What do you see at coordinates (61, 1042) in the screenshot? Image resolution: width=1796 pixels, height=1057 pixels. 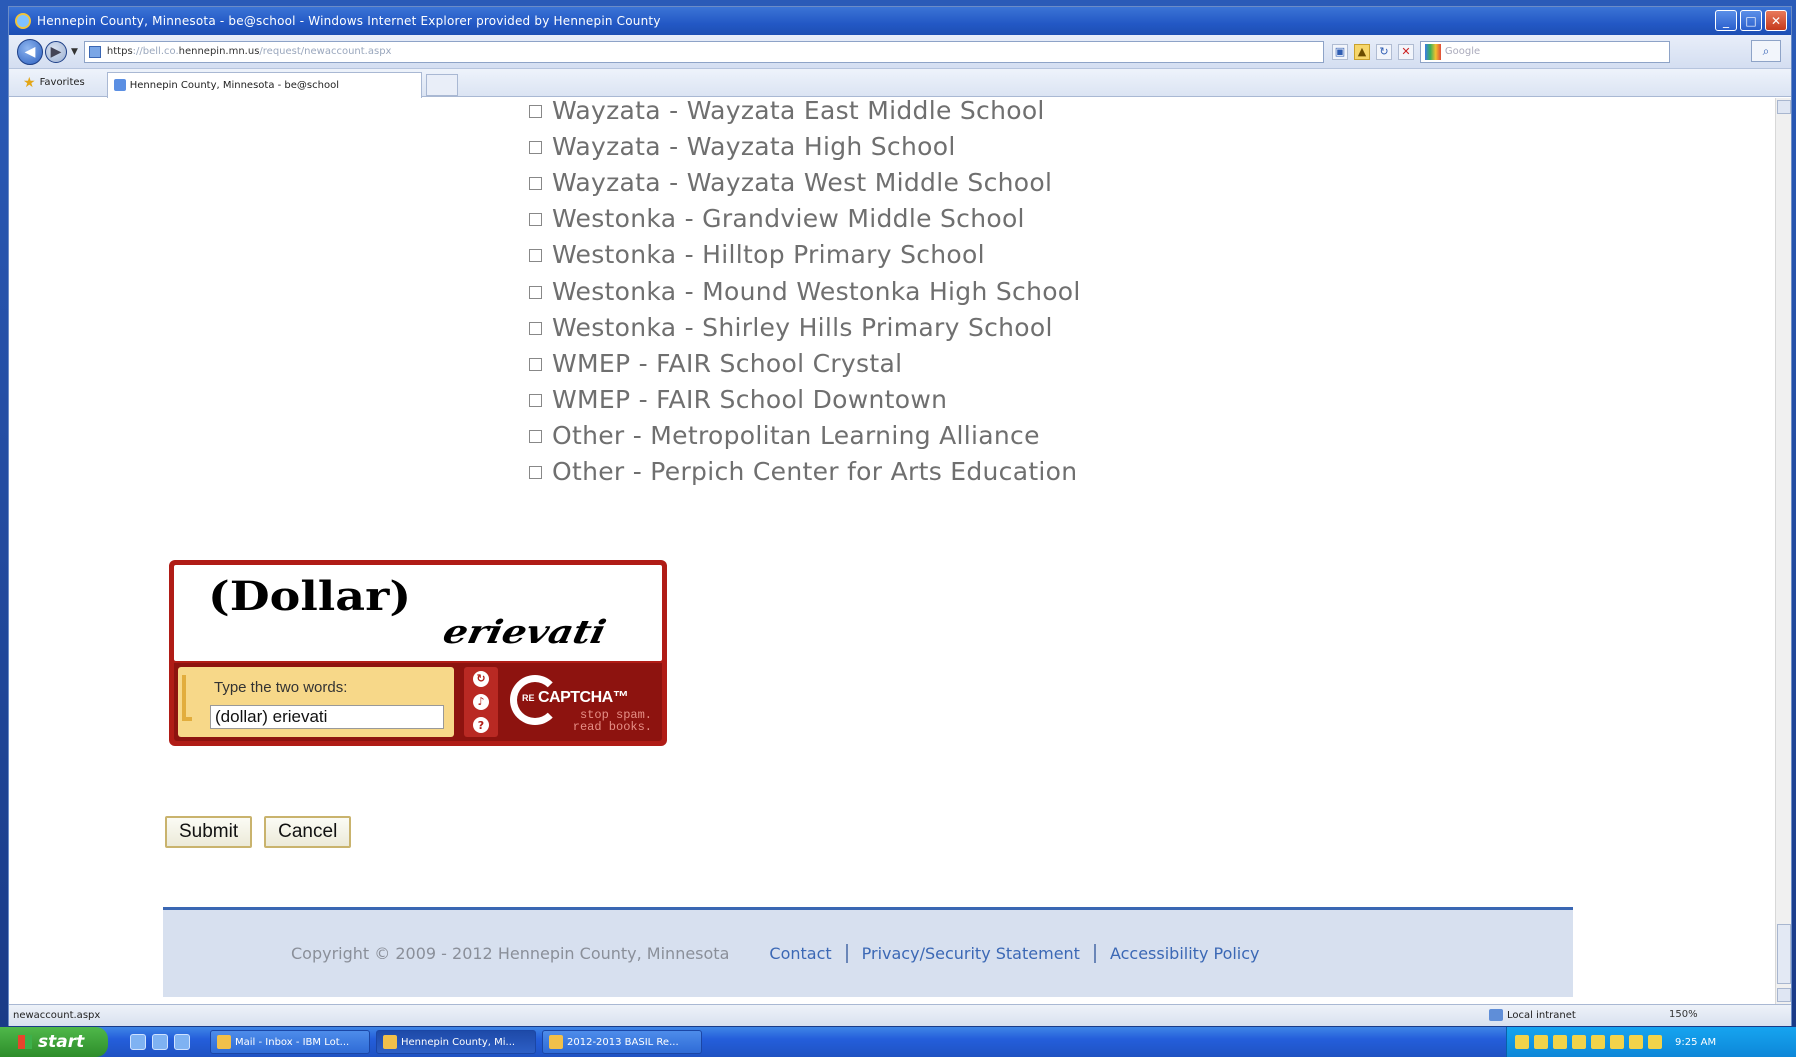 I see `start-label: start` at bounding box center [61, 1042].